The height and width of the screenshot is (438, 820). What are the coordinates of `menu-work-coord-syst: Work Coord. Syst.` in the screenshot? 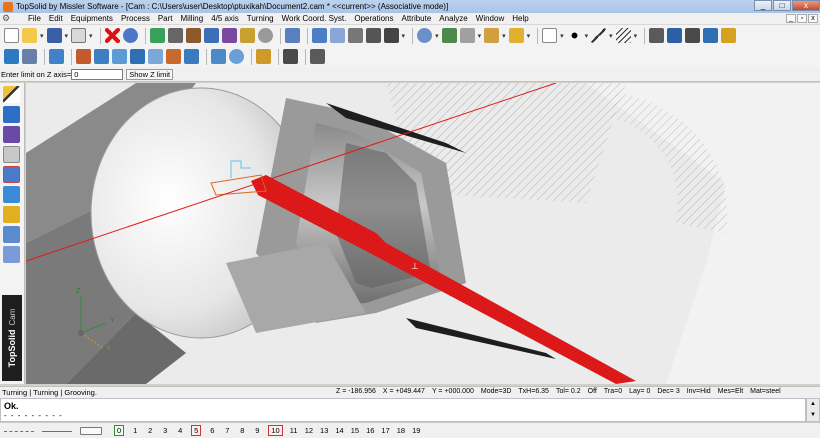 It's located at (314, 18).